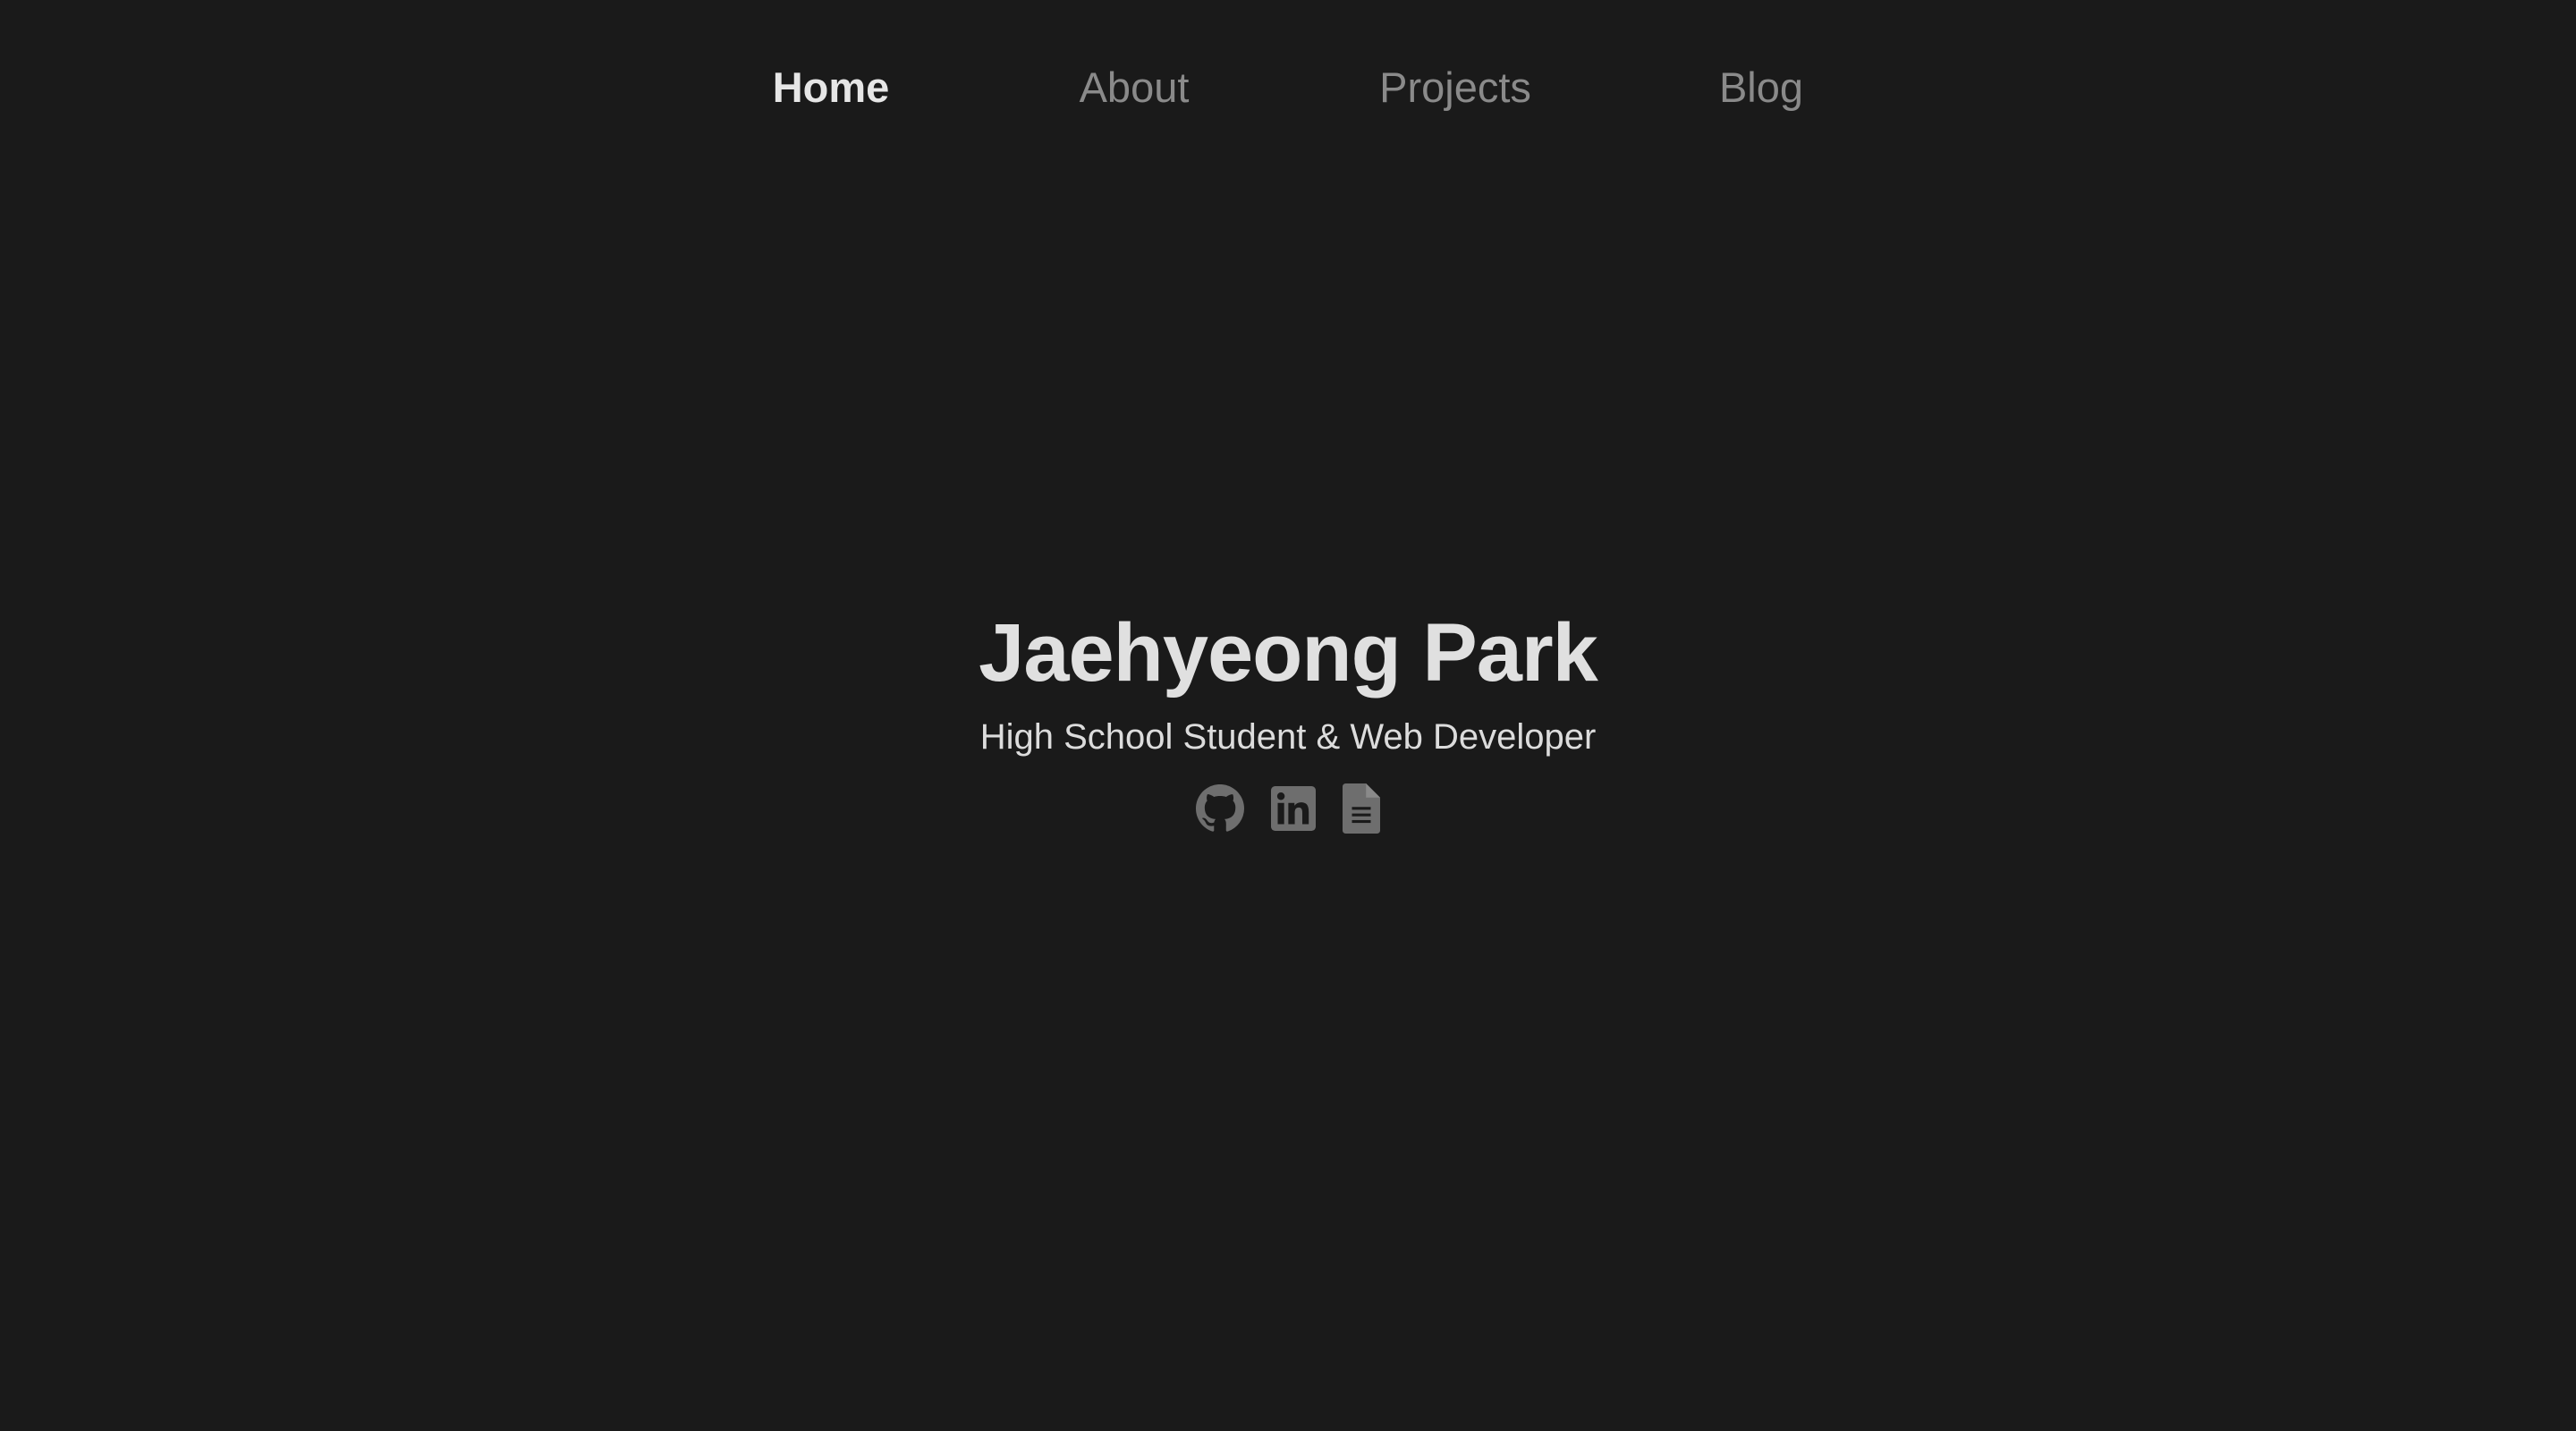 Image resolution: width=2576 pixels, height=1431 pixels. Describe the element at coordinates (1455, 88) in the screenshot. I see `nav-projects-link: Projects` at that location.